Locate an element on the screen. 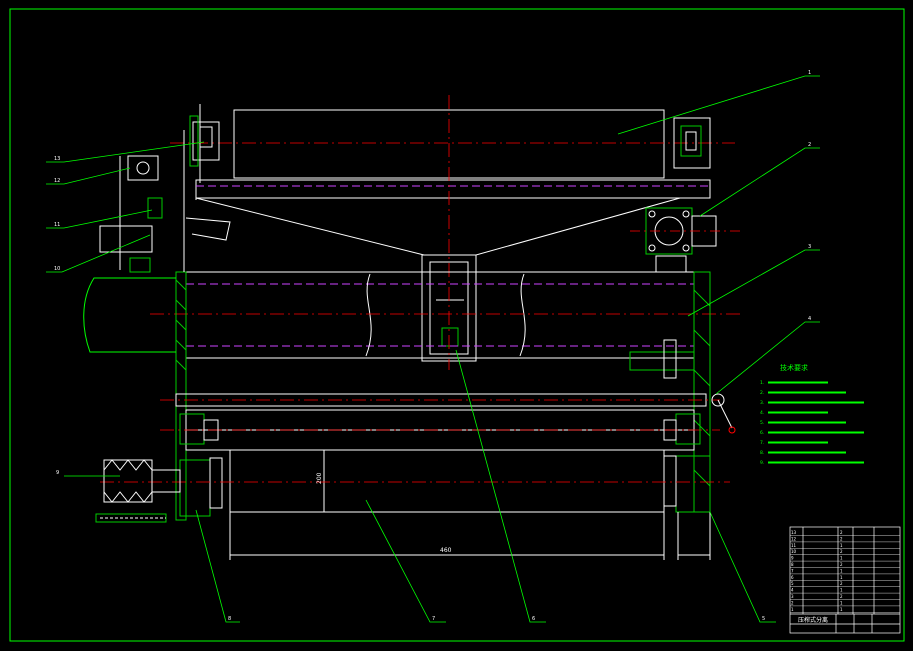 This screenshot has height=651, width=913. right-side-plate is located at coordinates (670, 392).